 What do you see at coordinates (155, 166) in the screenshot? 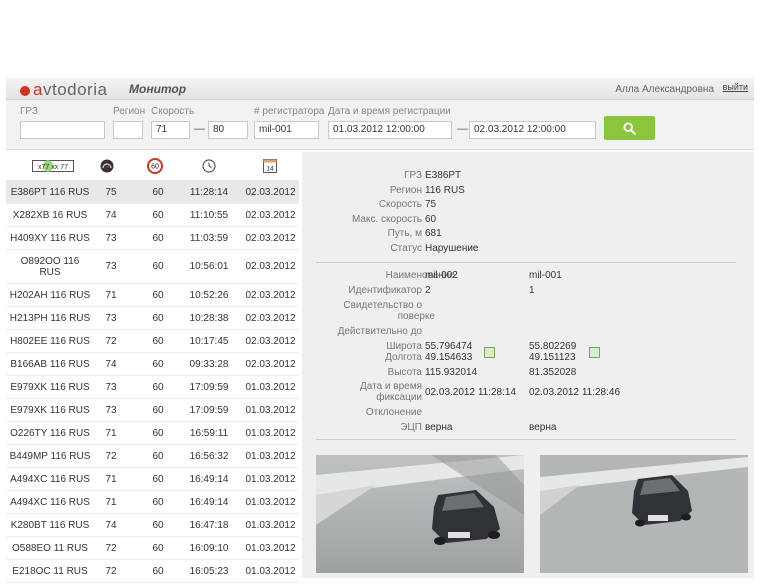
I see `speed-limit-sign-icon: 60` at bounding box center [155, 166].